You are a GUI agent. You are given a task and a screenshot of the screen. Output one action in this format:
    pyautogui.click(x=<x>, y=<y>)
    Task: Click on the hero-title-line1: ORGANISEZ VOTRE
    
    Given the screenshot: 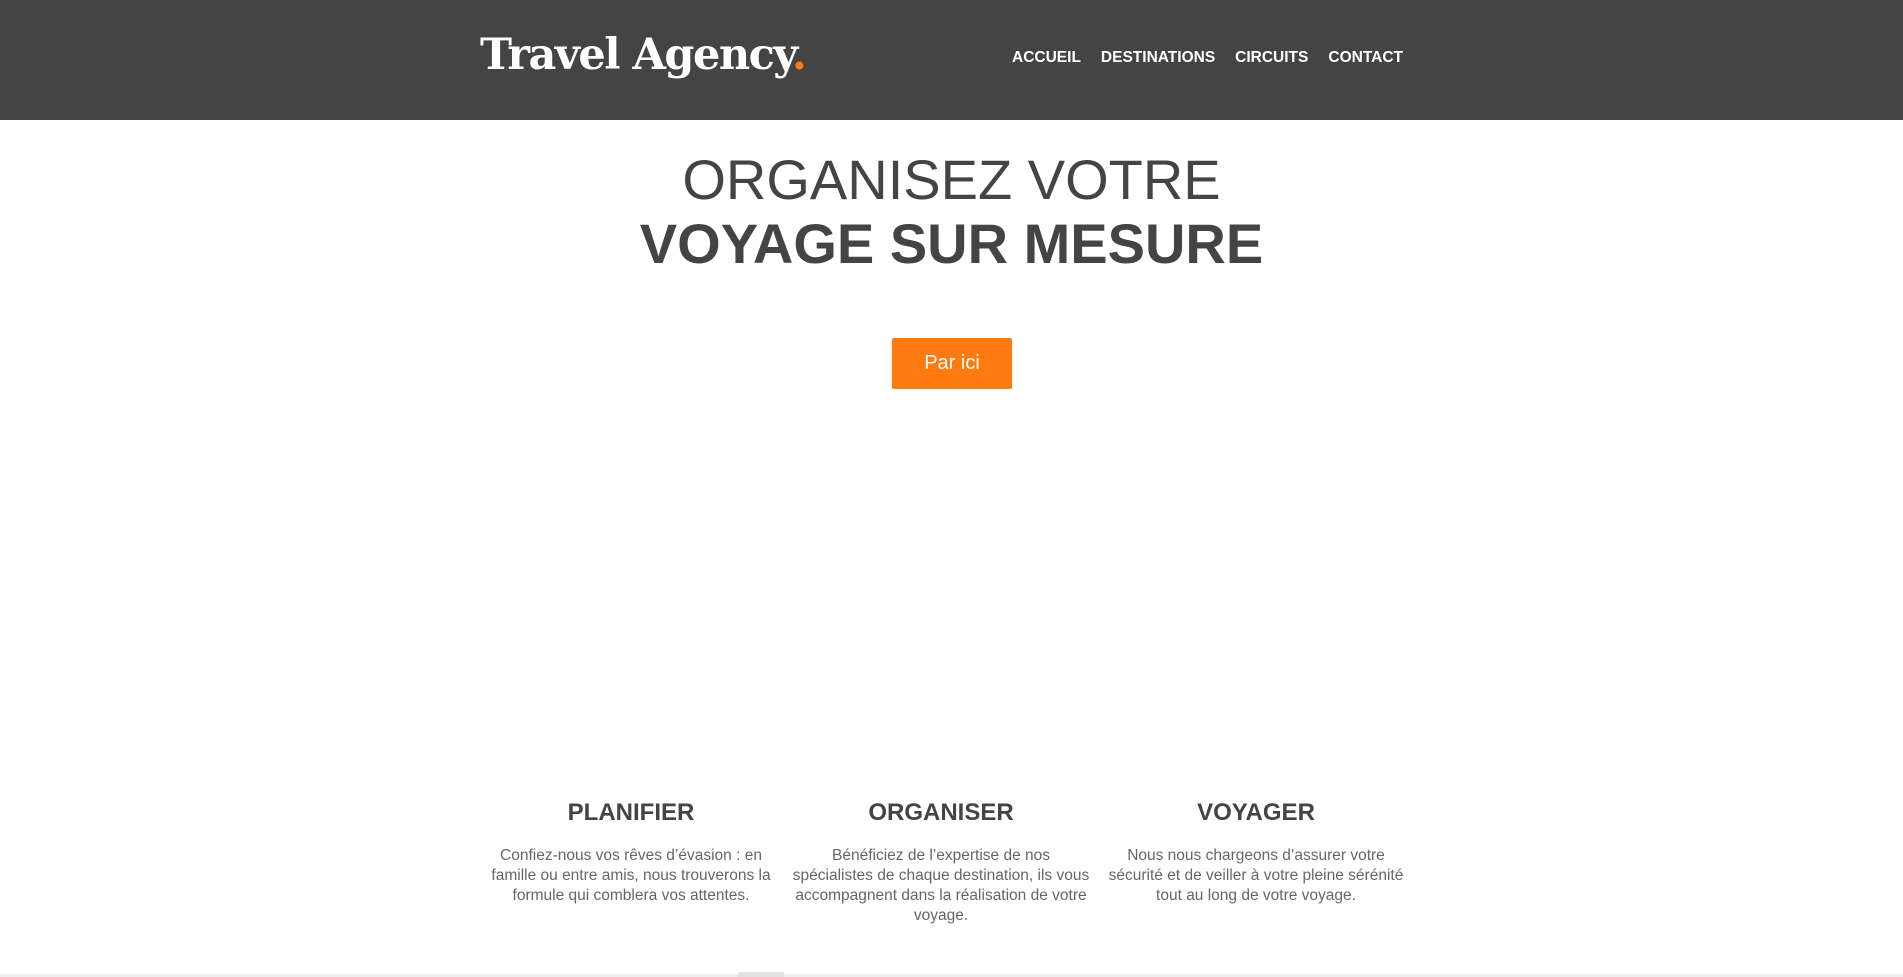 What is the action you would take?
    pyautogui.click(x=951, y=179)
    